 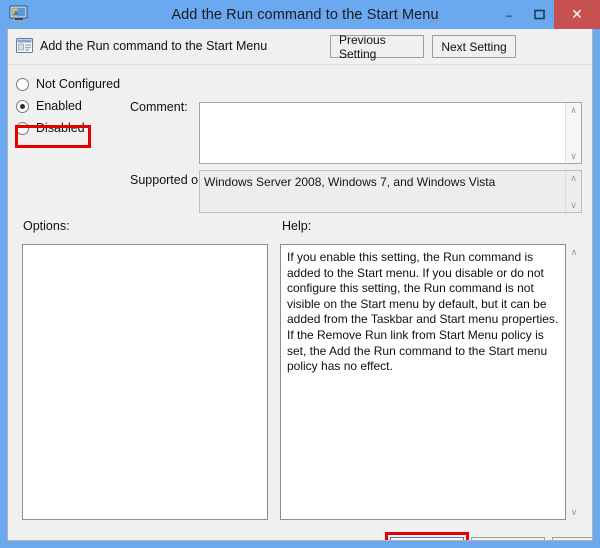 I want to click on radio-not-configured: Not Configured, so click(x=71, y=84).